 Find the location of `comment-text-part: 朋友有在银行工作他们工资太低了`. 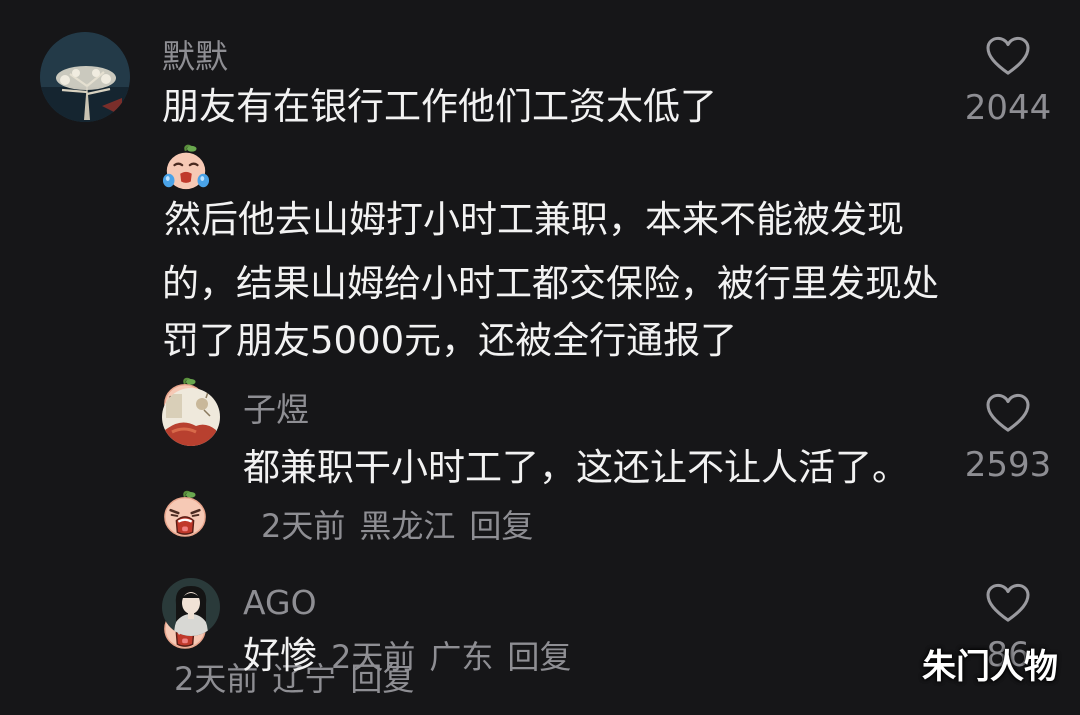

comment-text-part: 朋友有在银行工作他们工资太低了 is located at coordinates (439, 106).